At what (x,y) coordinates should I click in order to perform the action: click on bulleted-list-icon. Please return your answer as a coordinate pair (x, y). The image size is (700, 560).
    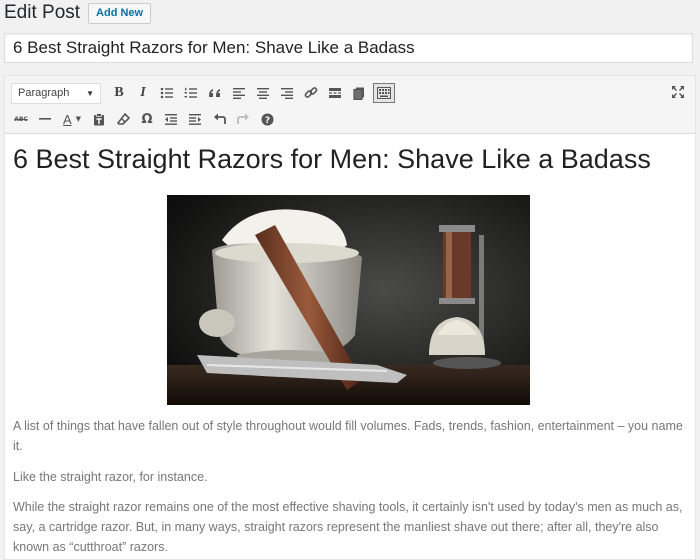
    Looking at the image, I should click on (167, 93).